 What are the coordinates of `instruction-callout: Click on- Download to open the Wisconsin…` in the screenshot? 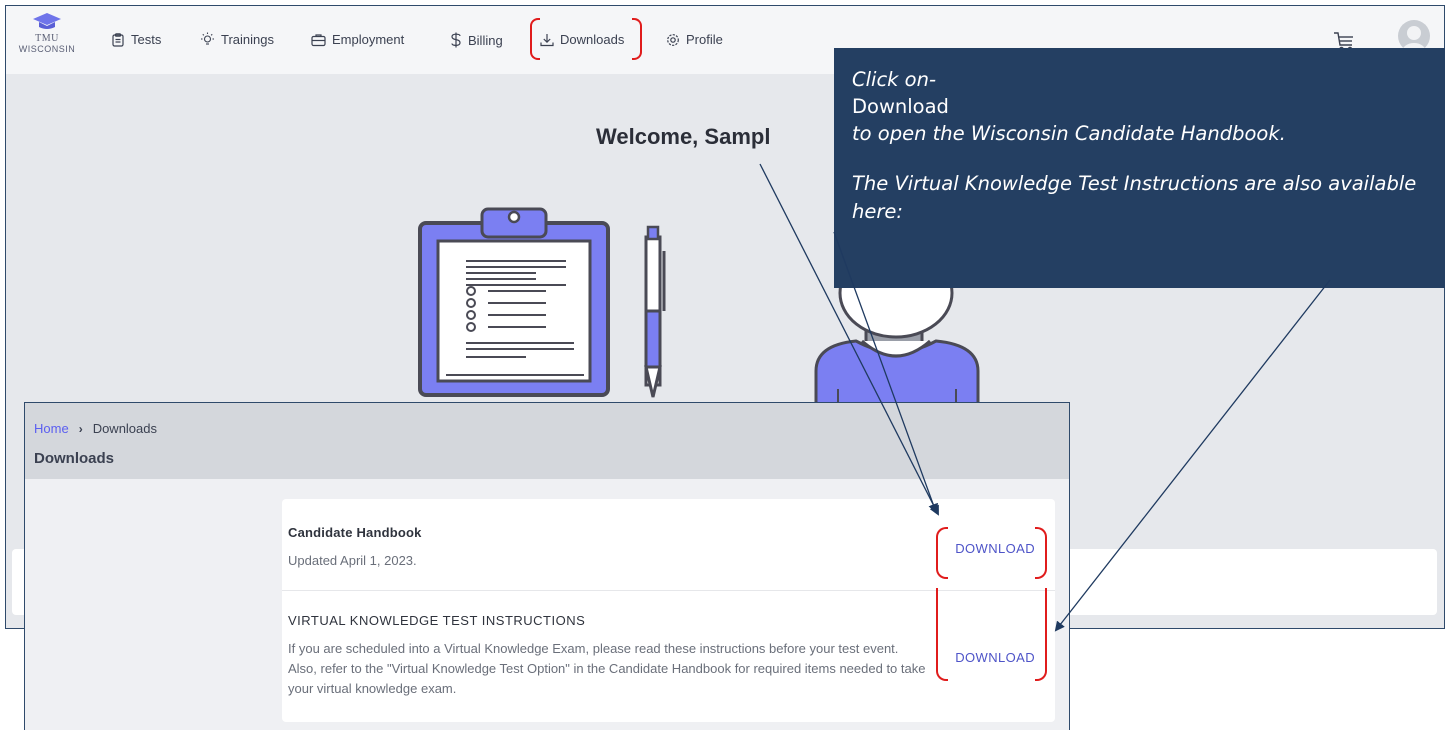 It's located at (1139, 168).